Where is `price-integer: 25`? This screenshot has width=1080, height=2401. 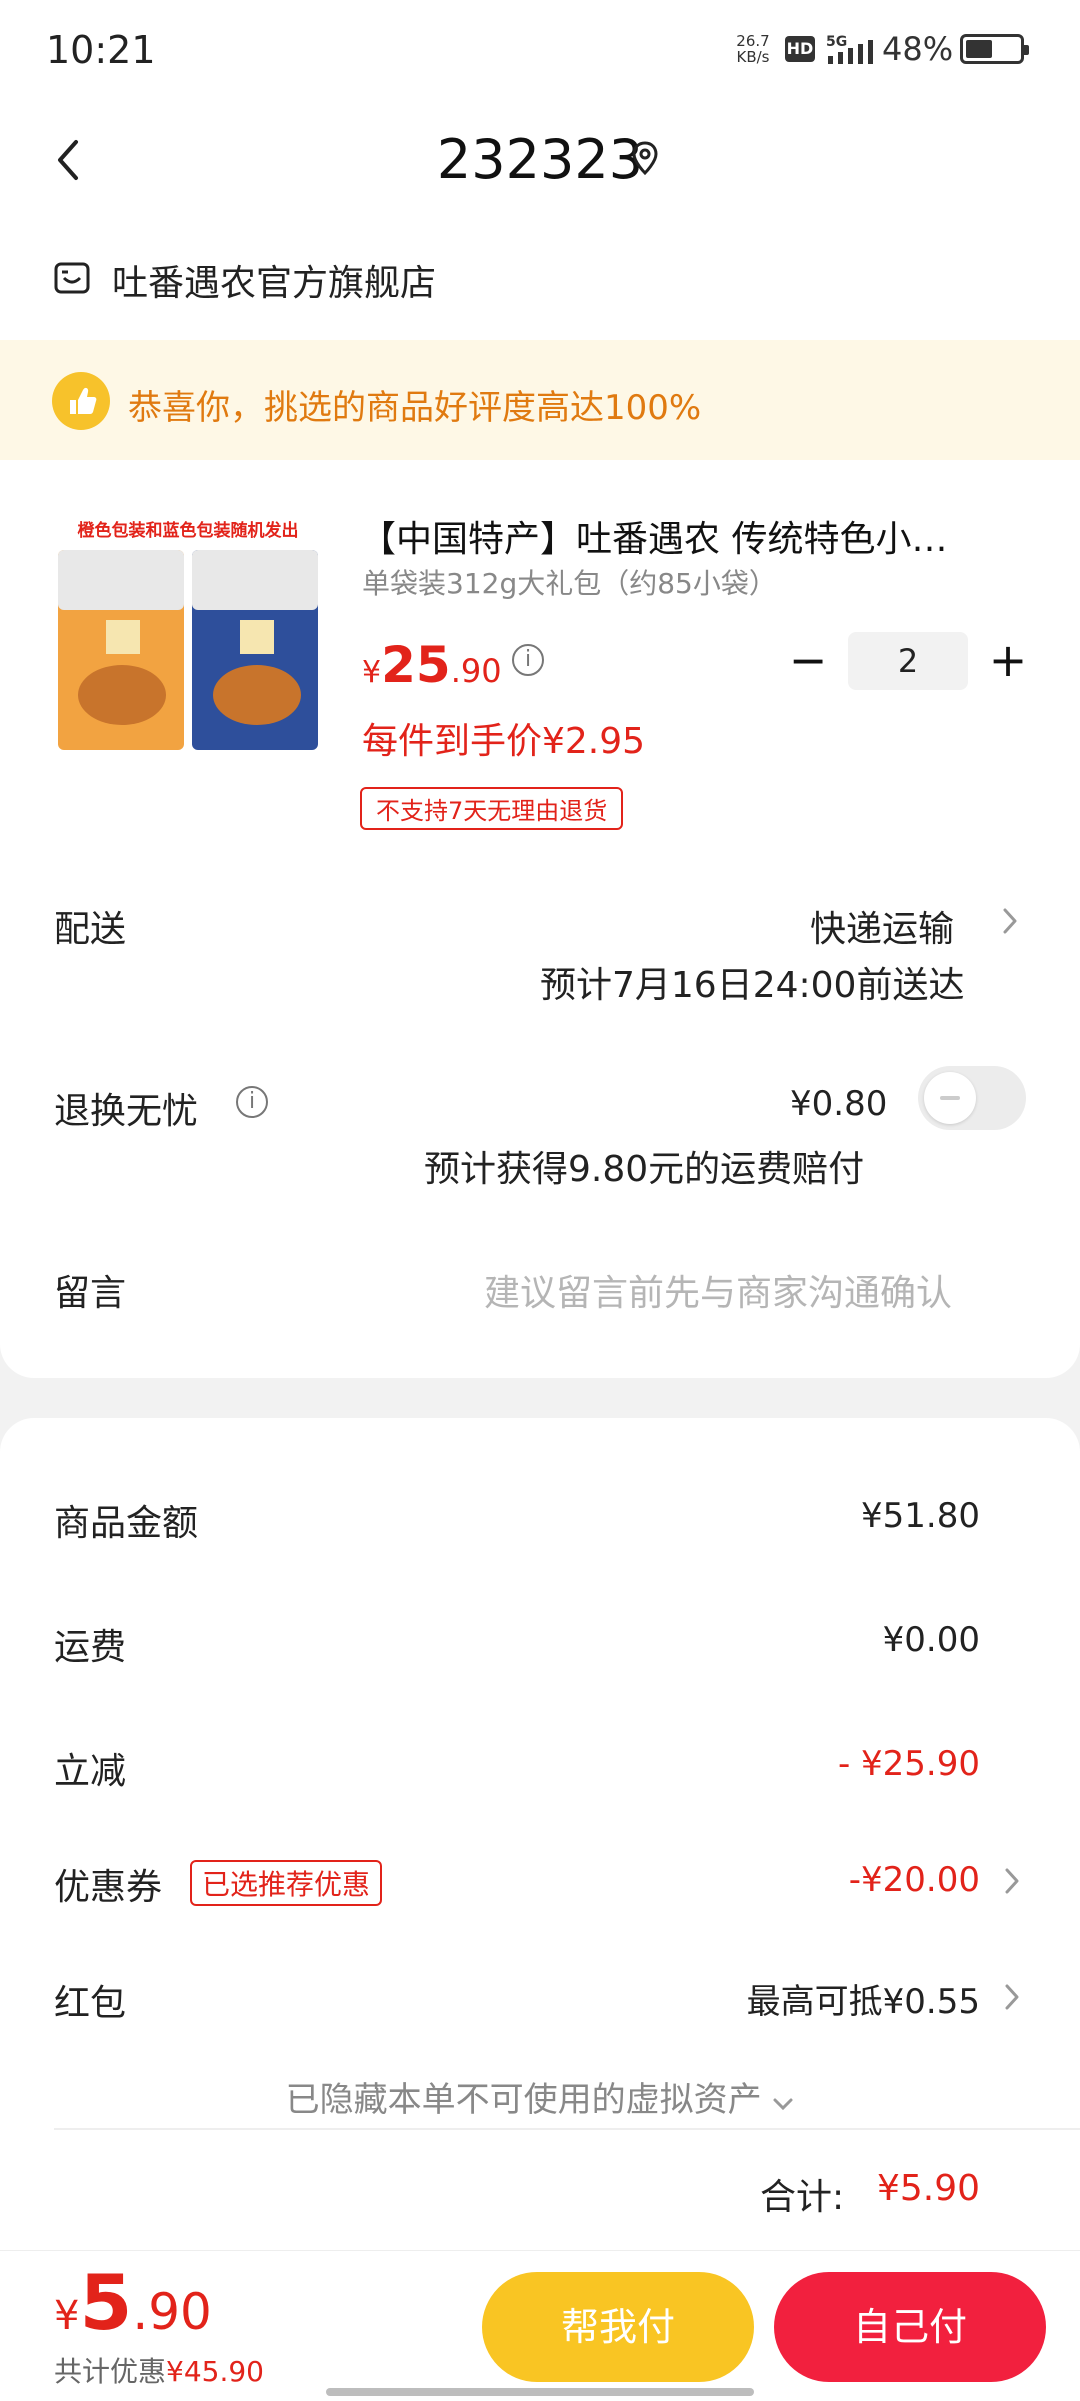
price-integer: 25 is located at coordinates (416, 665).